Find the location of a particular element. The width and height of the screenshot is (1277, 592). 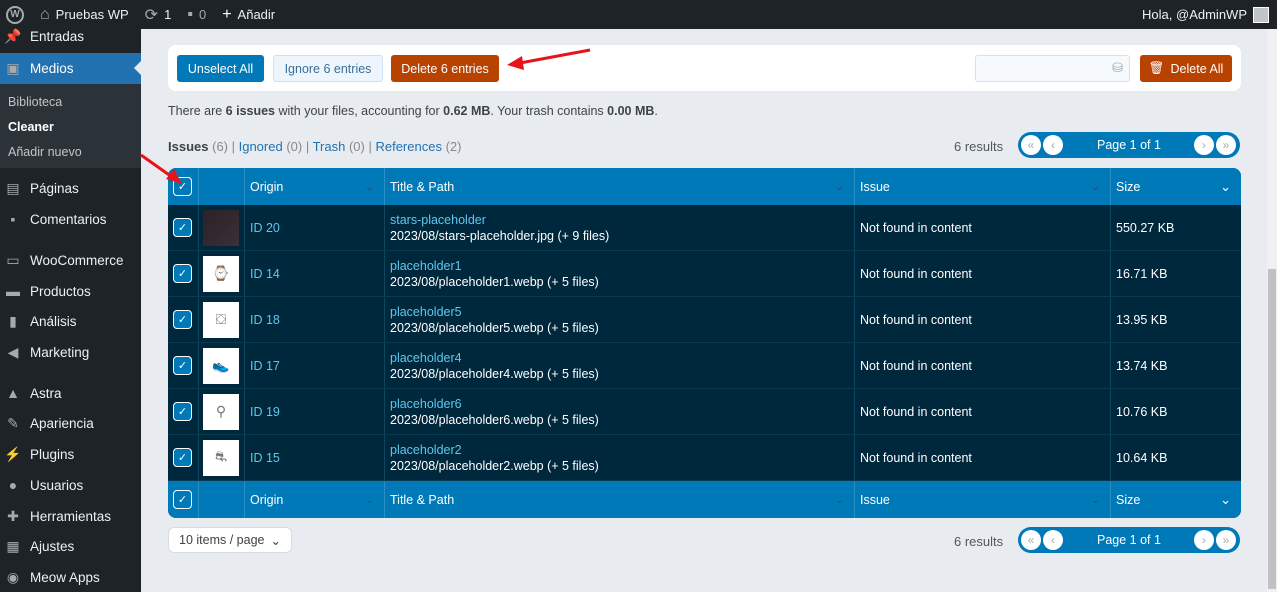

new-content-link: + Añadir is located at coordinates (248, 15).